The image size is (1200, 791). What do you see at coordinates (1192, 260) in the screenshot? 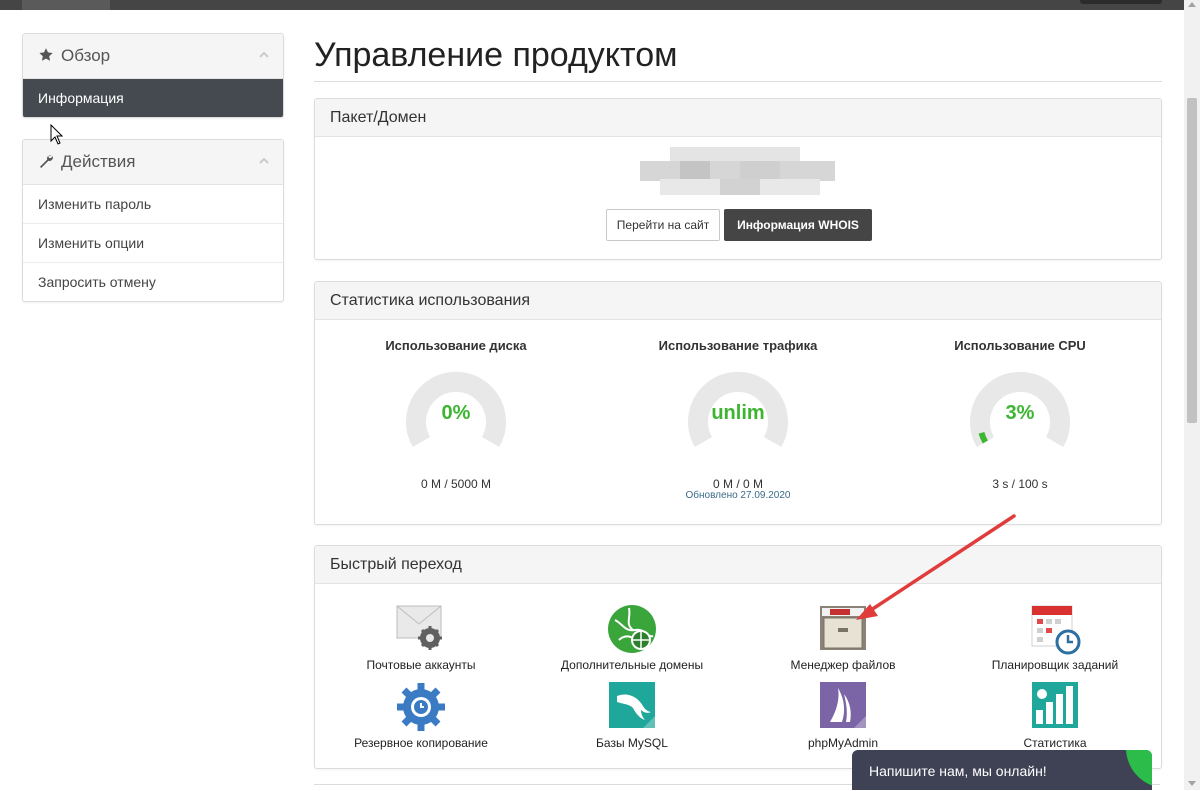
I see `scrollbar-thumb` at bounding box center [1192, 260].